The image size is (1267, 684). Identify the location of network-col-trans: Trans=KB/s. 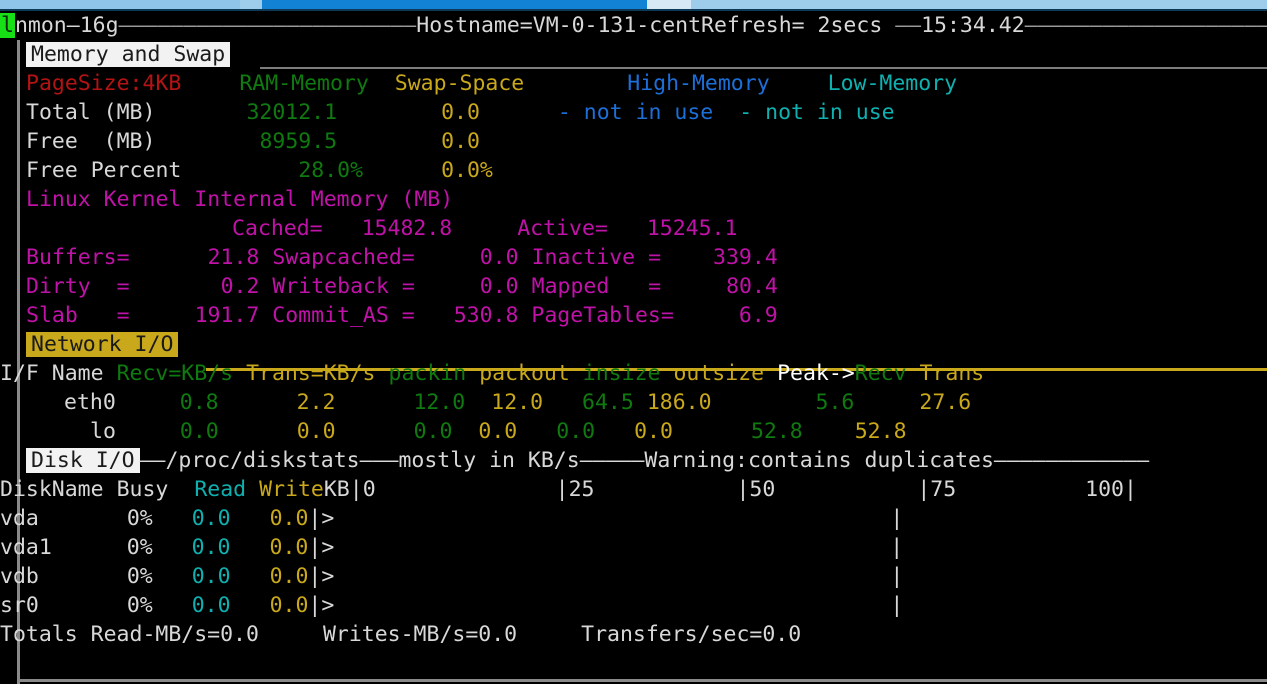
(311, 373).